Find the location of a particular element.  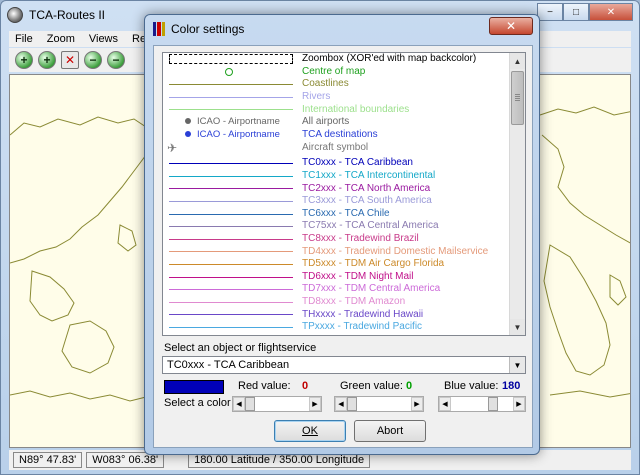

select-color-label: Select a color is located at coordinates (197, 403).